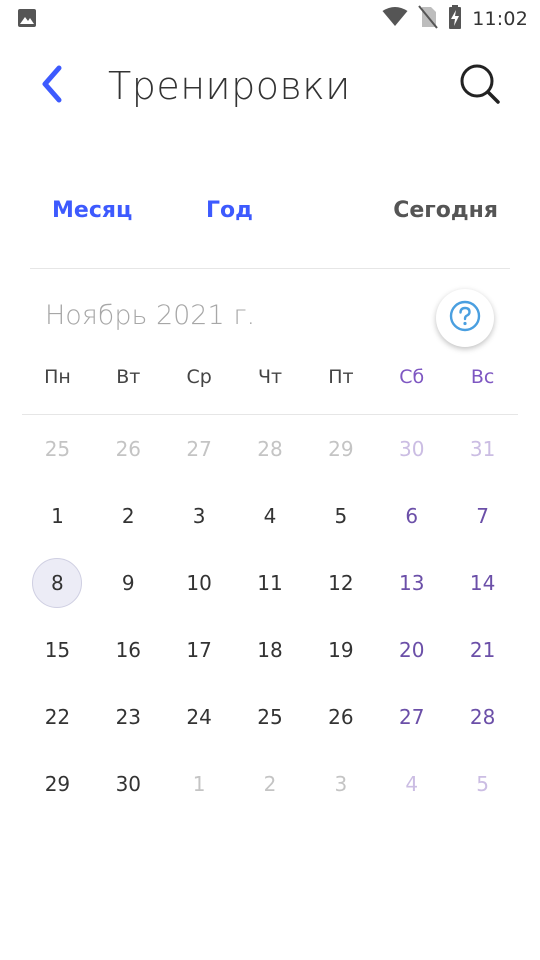 This screenshot has width=540, height=960. I want to click on help-circle-icon, so click(465, 318).